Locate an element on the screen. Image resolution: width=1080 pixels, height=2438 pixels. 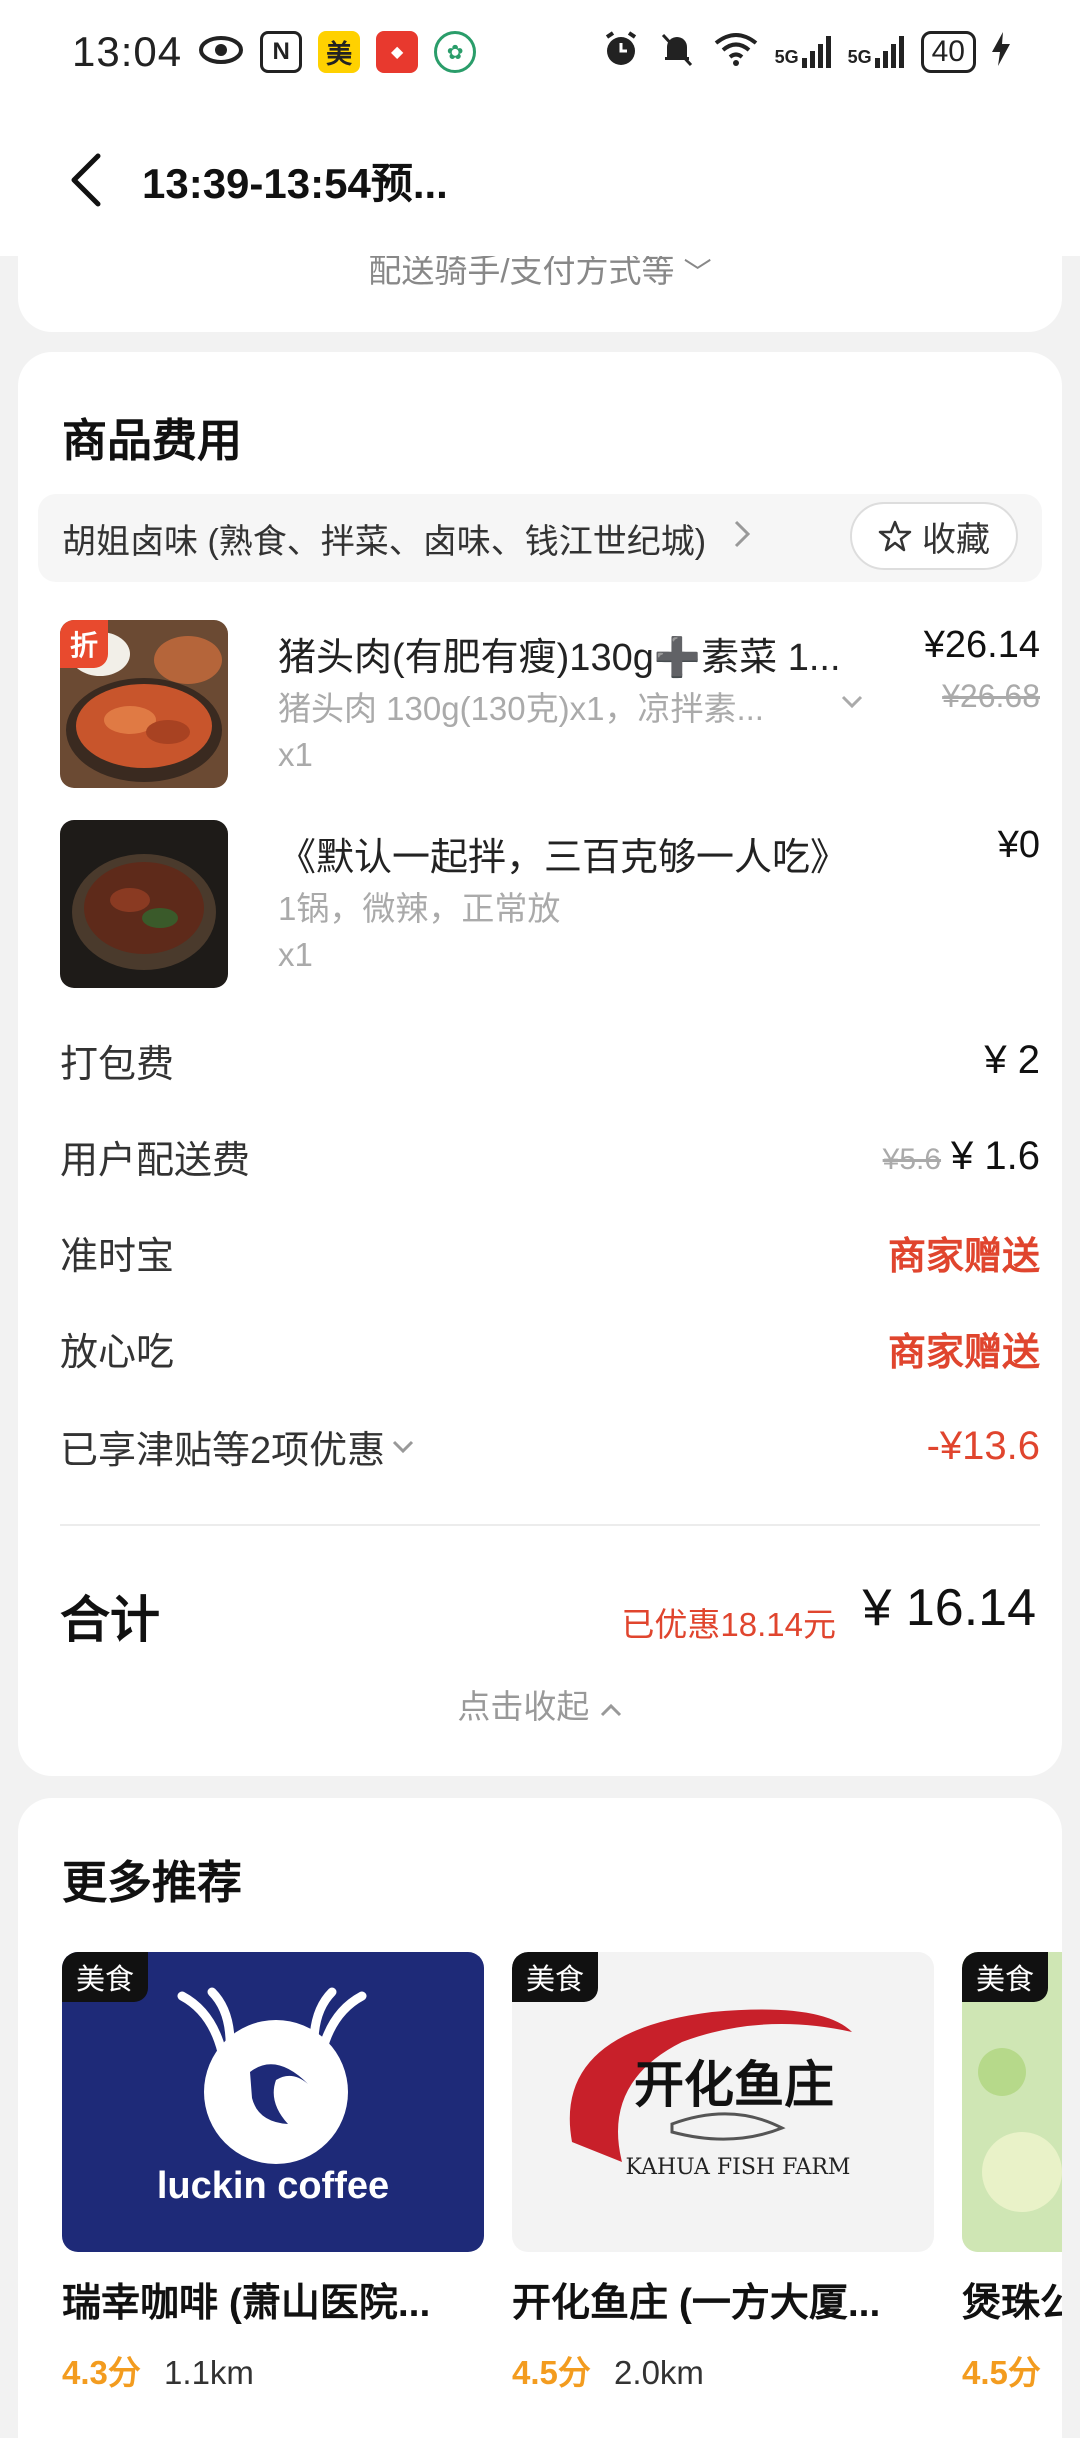
store-image: luckin coffee 美食 is located at coordinates (273, 2102).